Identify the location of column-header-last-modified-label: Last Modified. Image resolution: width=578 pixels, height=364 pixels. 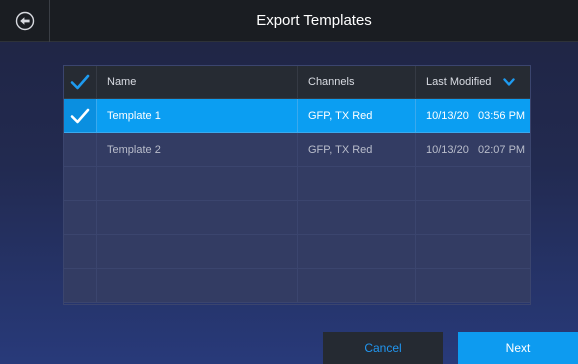
(459, 82).